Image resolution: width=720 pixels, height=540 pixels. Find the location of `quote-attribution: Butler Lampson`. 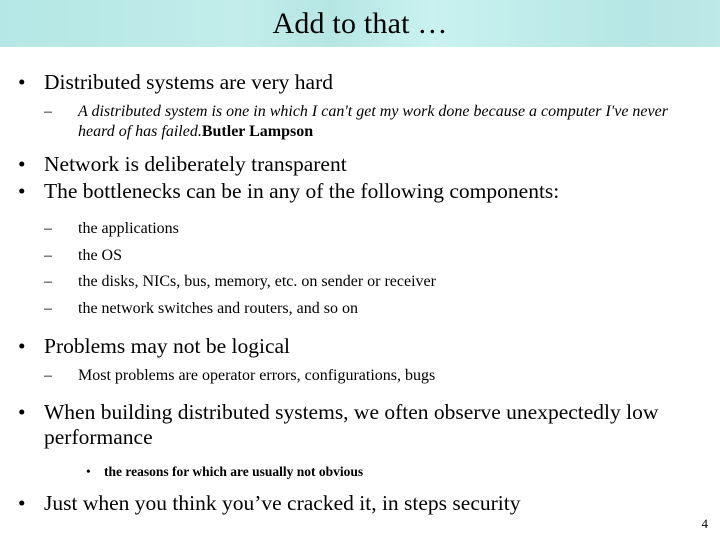

quote-attribution: Butler Lampson is located at coordinates (257, 131).